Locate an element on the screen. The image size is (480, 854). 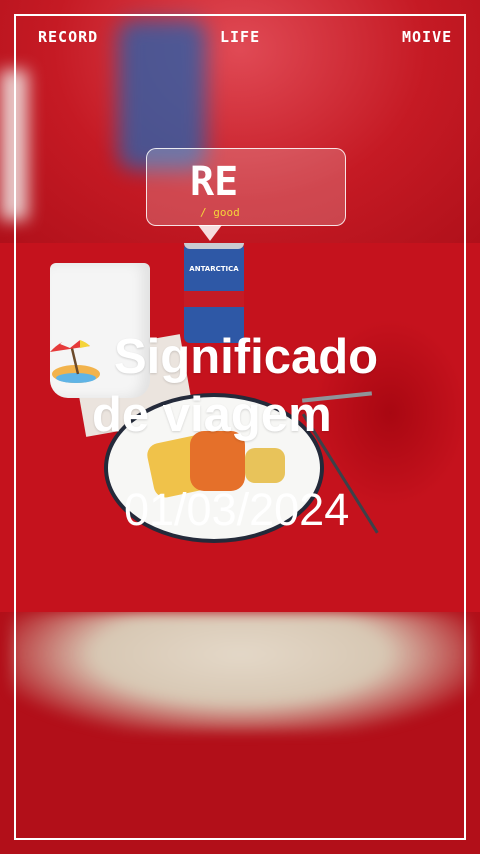
top-labels: RECORD LIFE MOIVE is located at coordinates (240, 40).